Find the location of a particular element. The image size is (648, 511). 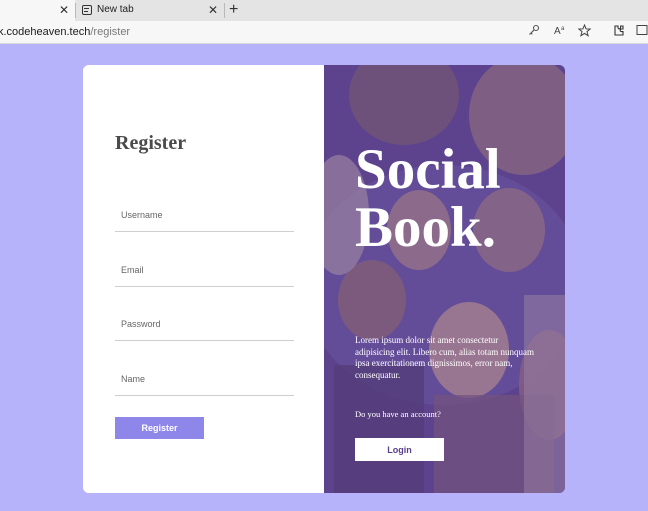

browser-tab-new-tab: New tab ✕ is located at coordinates (150, 10).